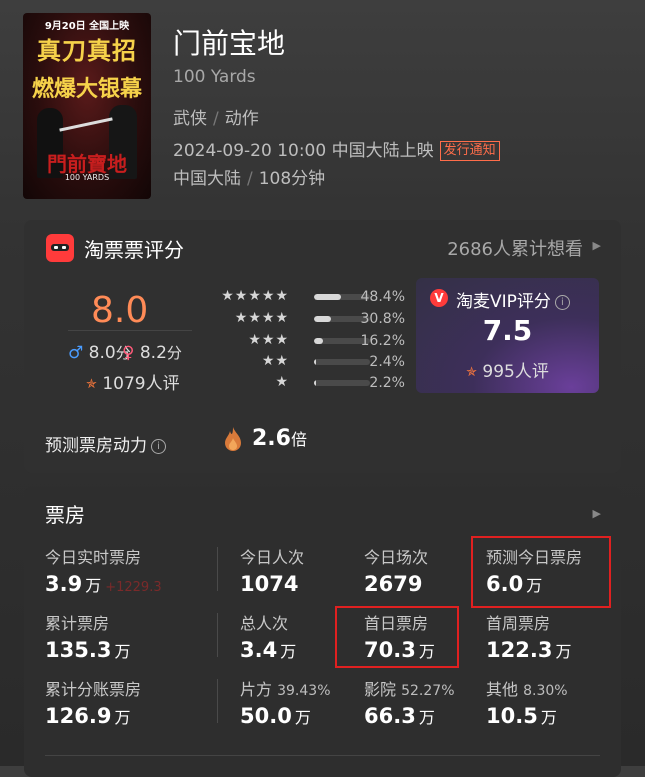  What do you see at coordinates (292, 179) in the screenshot?
I see `duration: 108分钟` at bounding box center [292, 179].